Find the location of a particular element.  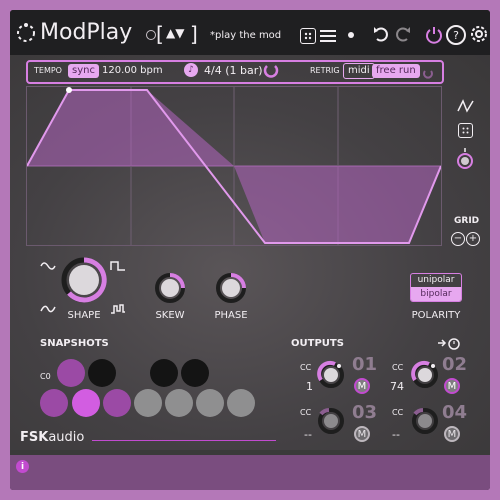

output-04-m-button: M is located at coordinates (452, 434).